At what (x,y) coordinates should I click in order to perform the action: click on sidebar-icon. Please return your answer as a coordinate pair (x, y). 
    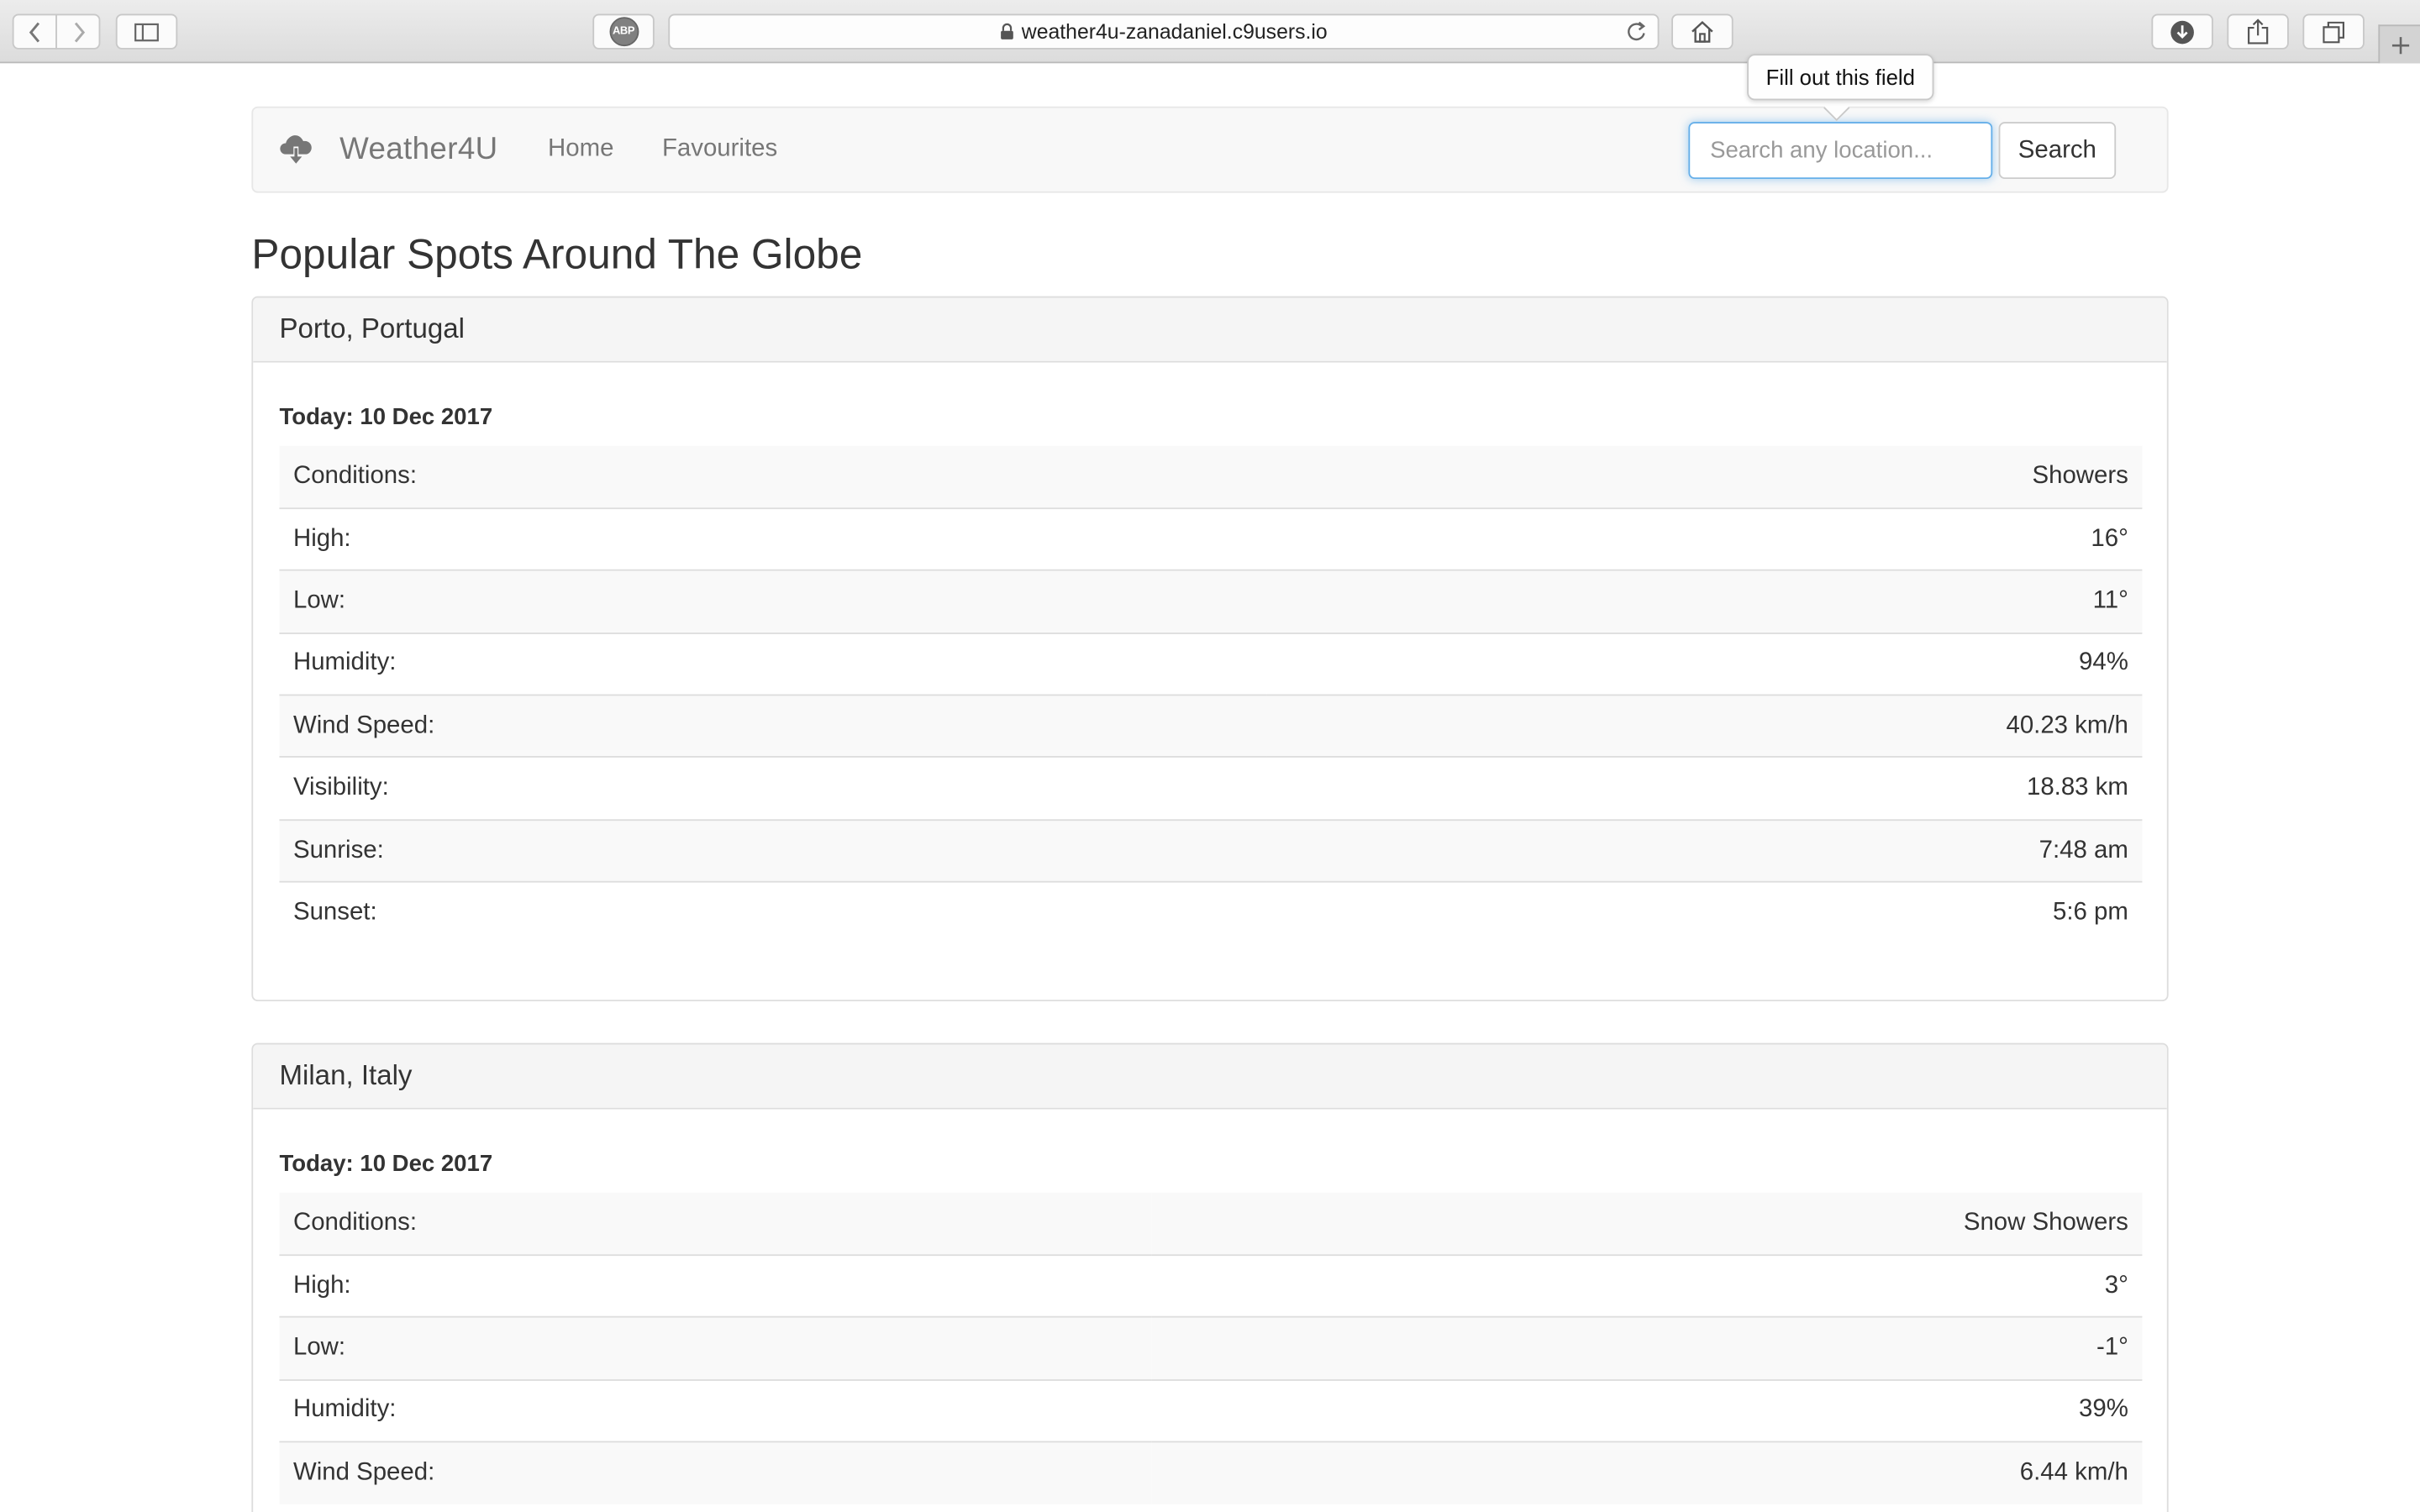
    Looking at the image, I should click on (146, 31).